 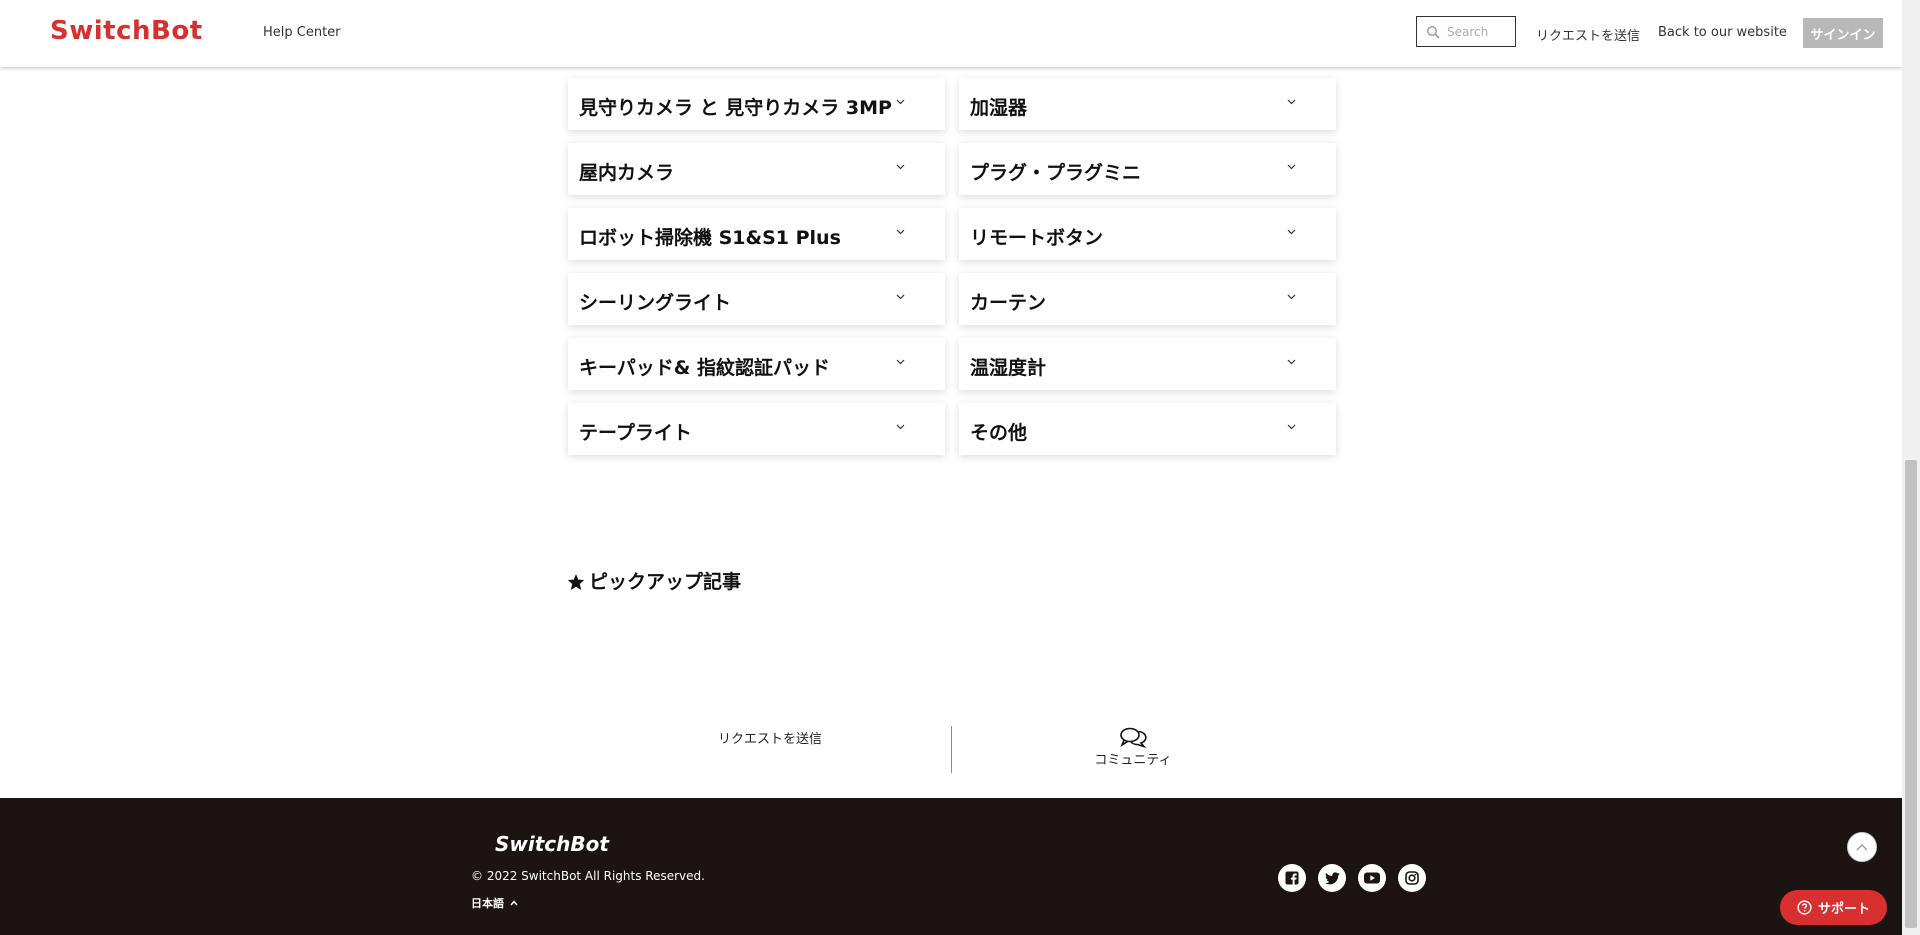 What do you see at coordinates (1147, 169) in the screenshot?
I see `category-card: プラグ・プラグミニ` at bounding box center [1147, 169].